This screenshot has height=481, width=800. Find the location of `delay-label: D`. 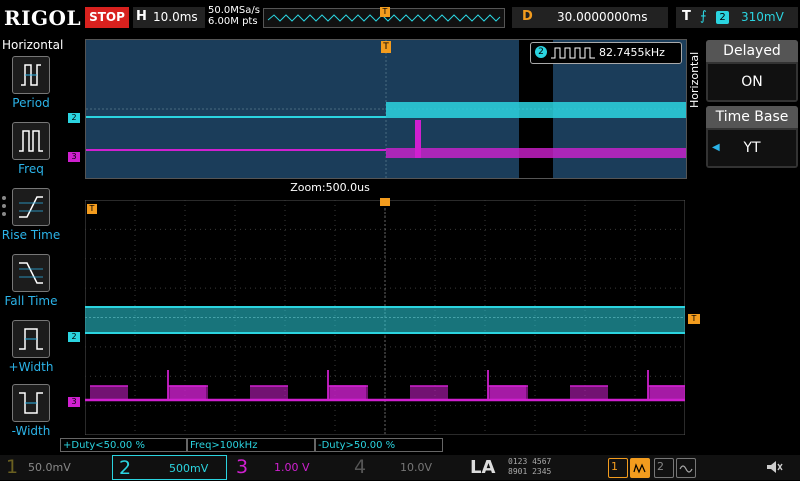

delay-label: D is located at coordinates (527, 16).